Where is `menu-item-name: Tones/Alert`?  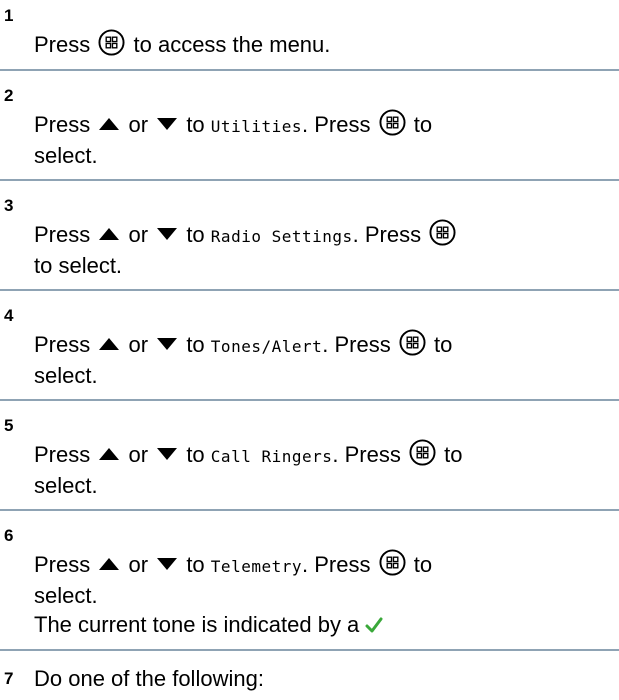 menu-item-name: Tones/Alert is located at coordinates (266, 346).